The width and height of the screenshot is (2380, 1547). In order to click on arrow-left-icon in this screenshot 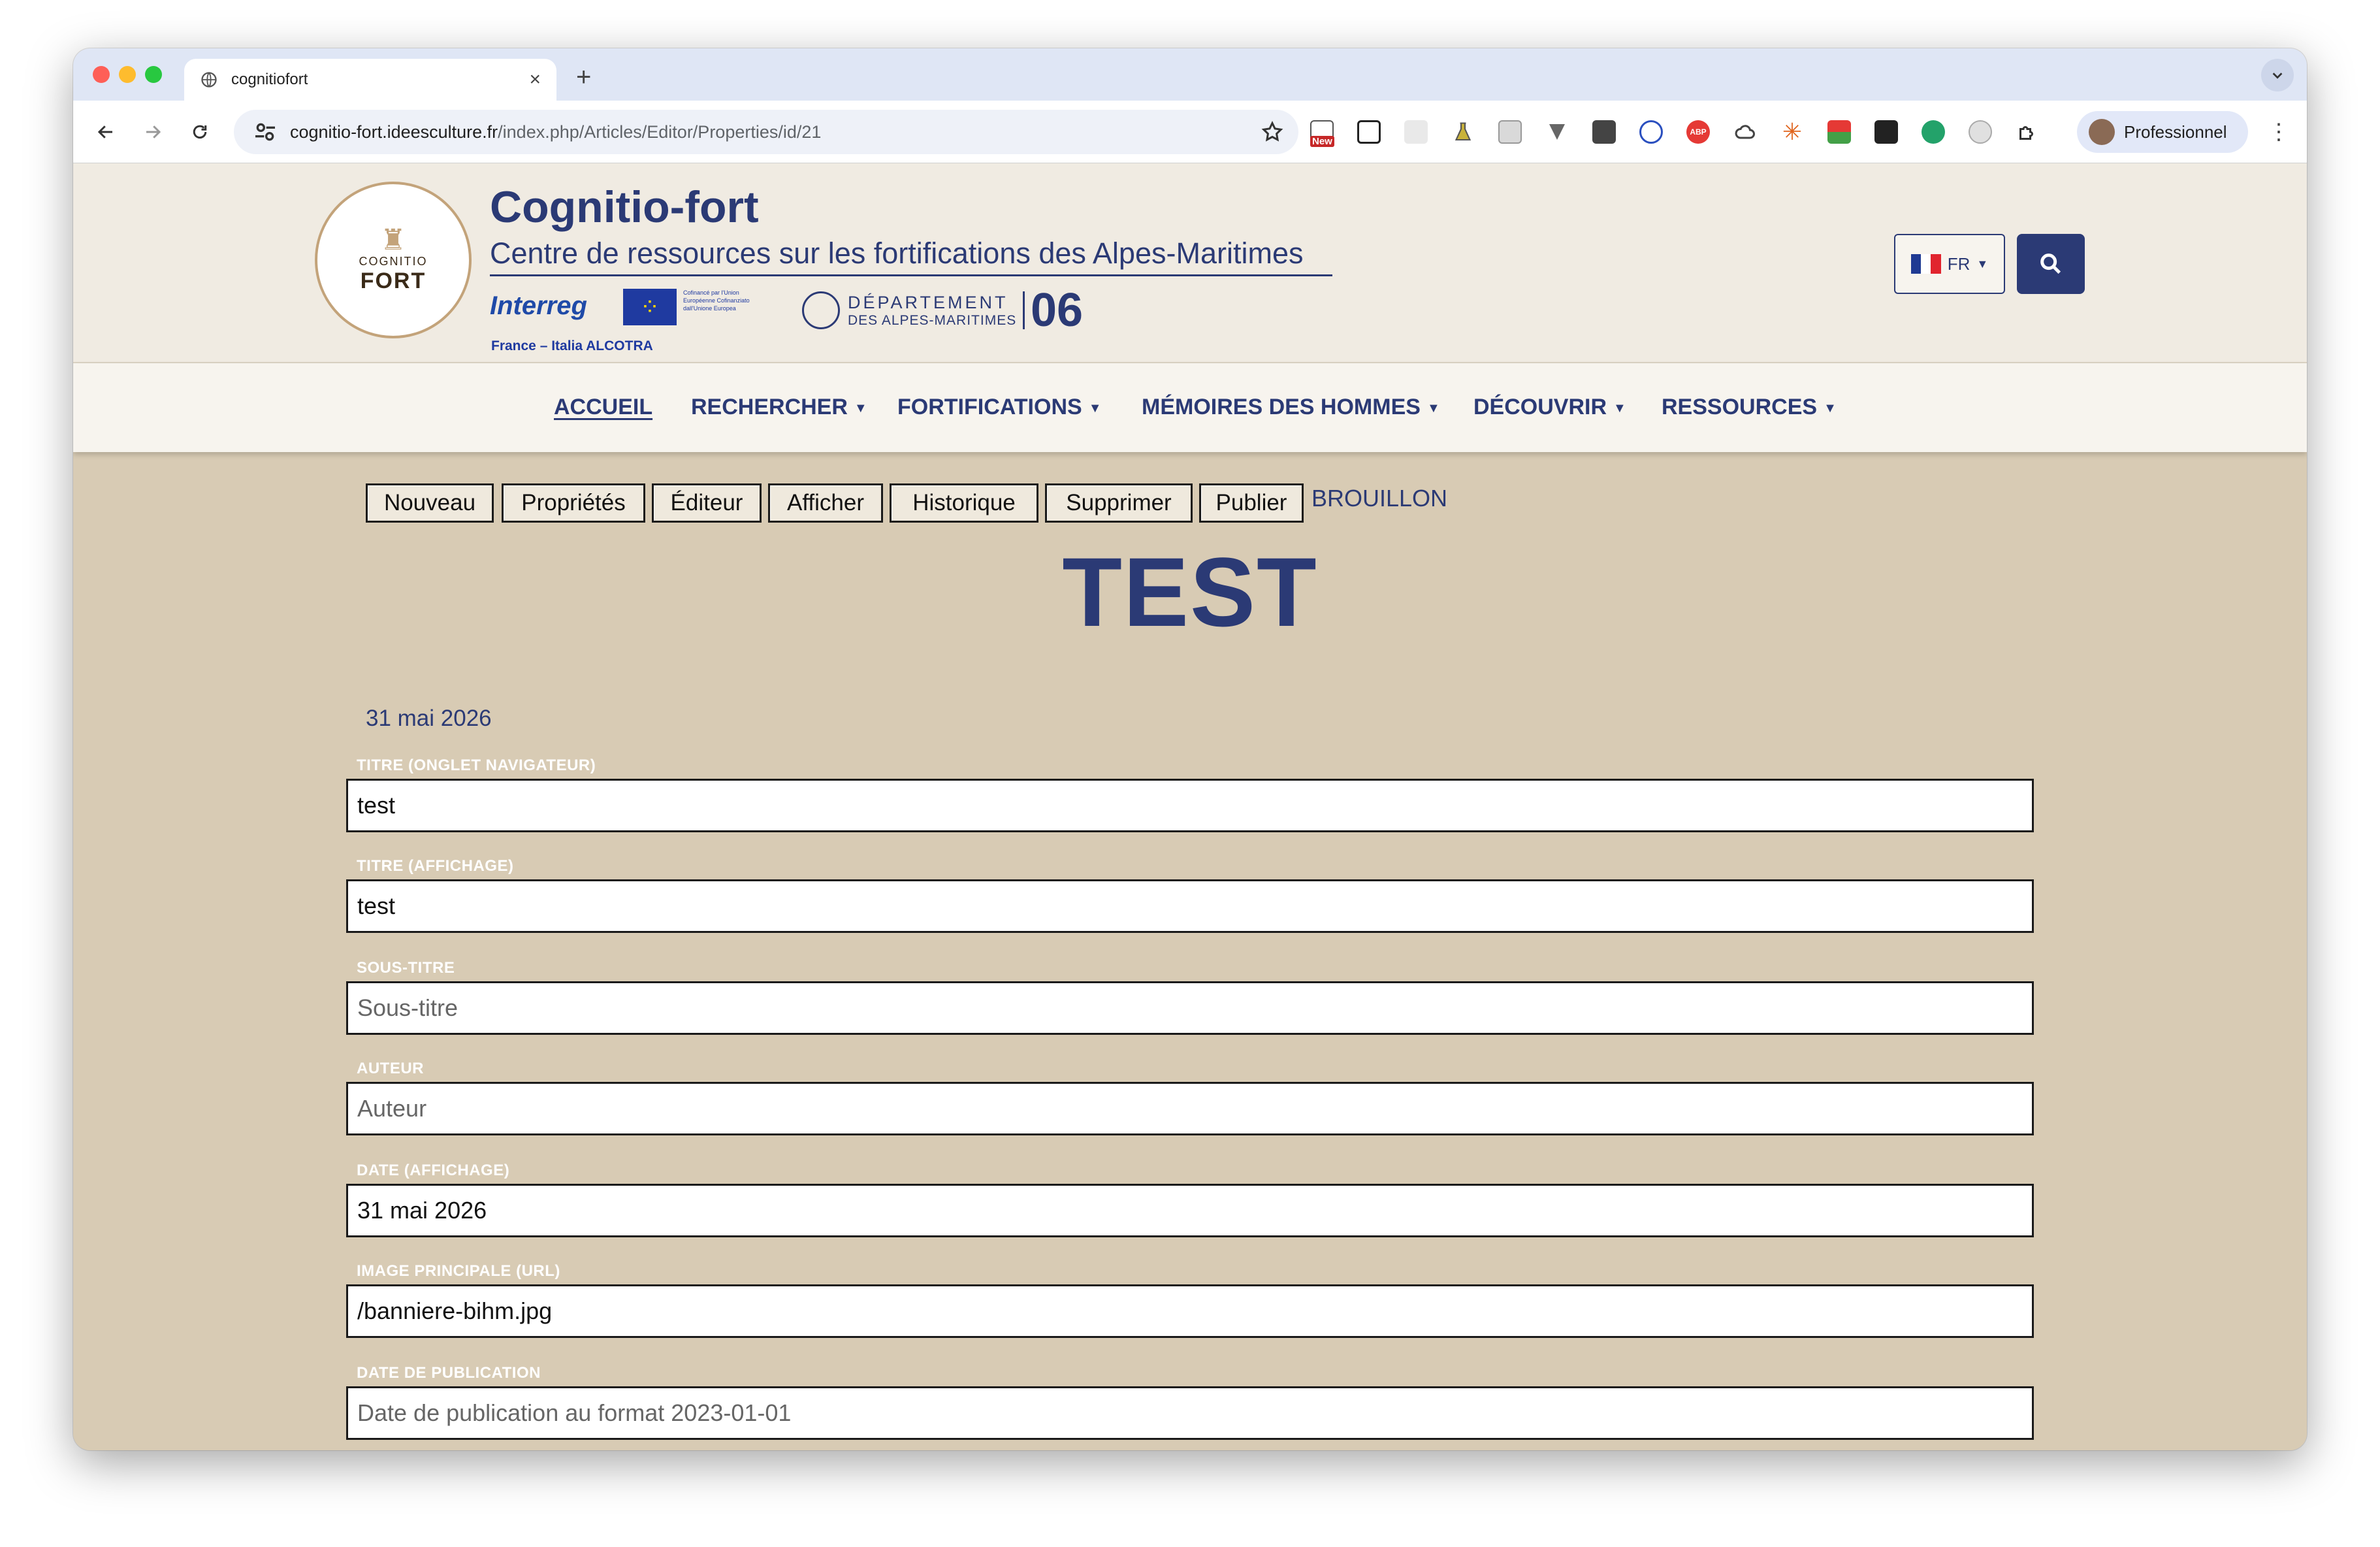, I will do `click(104, 131)`.